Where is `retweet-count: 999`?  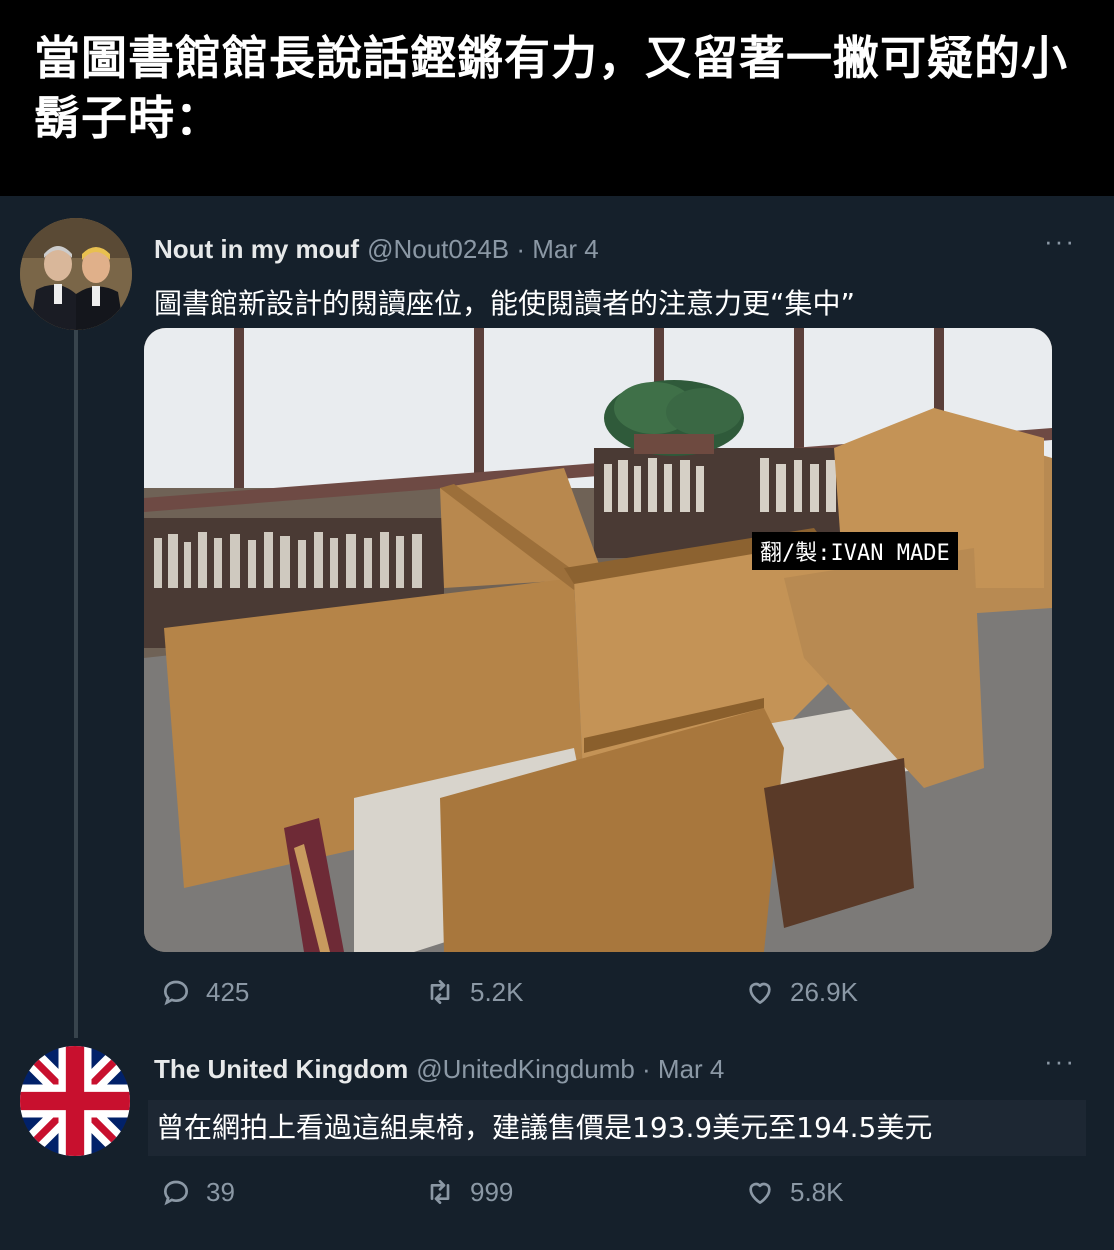 retweet-count: 999 is located at coordinates (492, 1191).